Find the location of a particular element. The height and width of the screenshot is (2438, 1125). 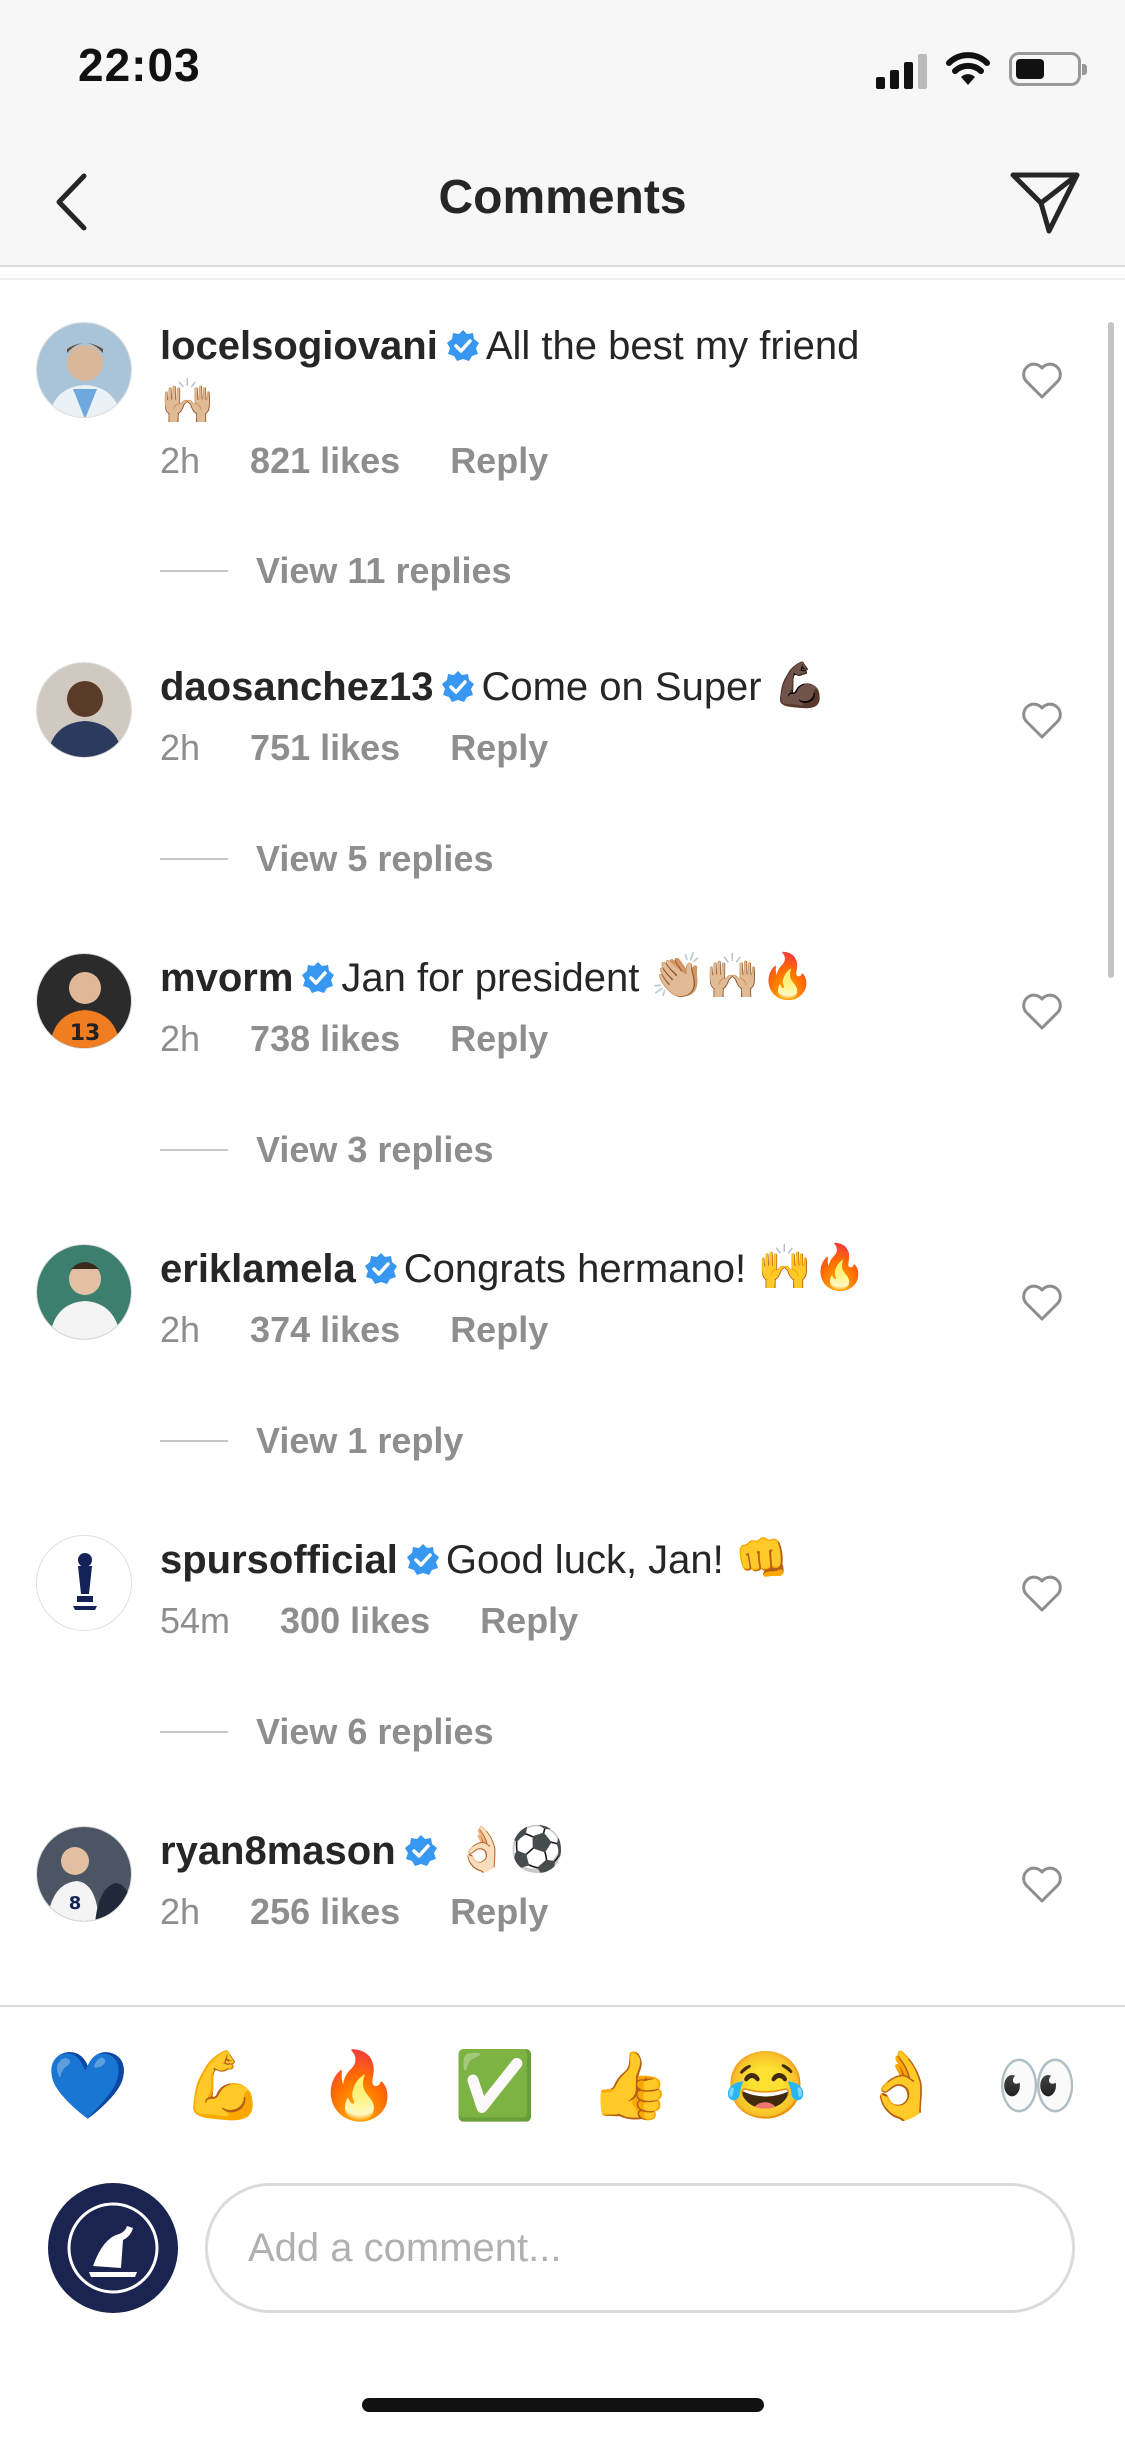

comment-meta: 2h 374 likes Reply is located at coordinates (354, 1330).